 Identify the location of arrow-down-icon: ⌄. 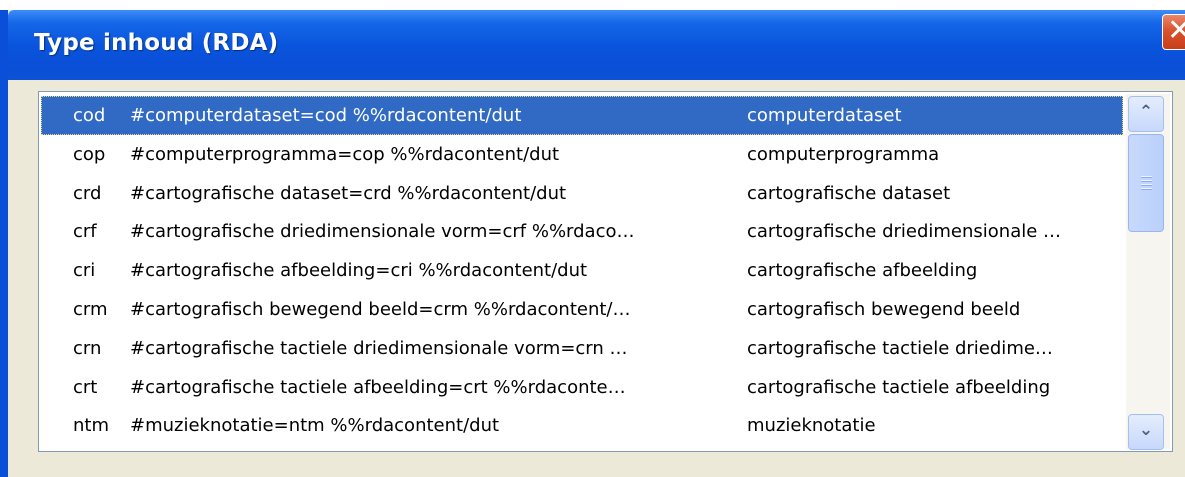
(1146, 430).